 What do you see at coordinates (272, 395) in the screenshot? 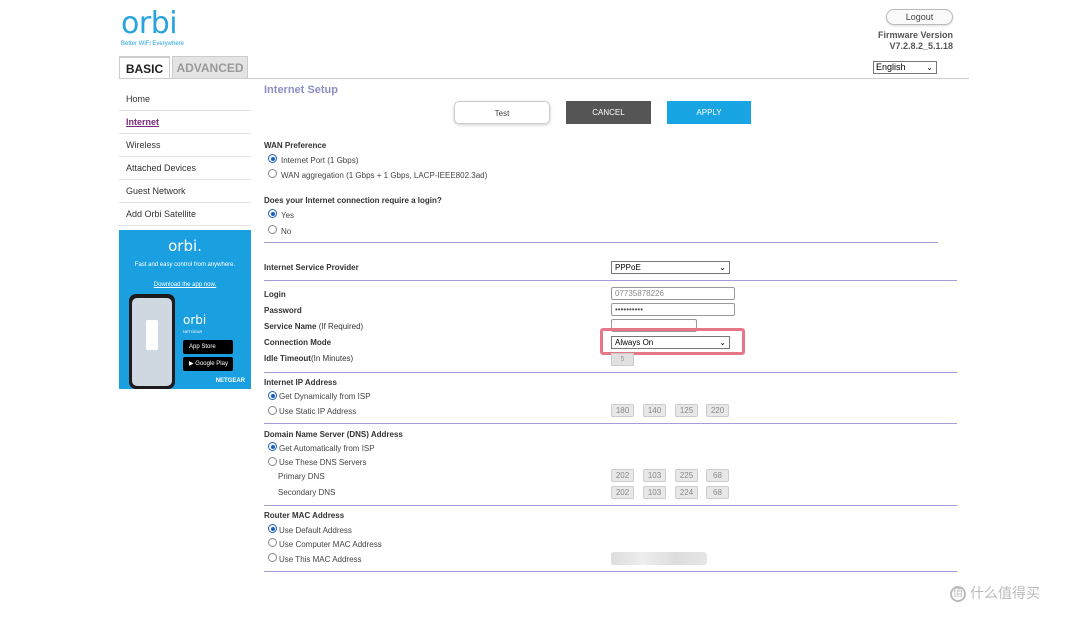
I see `ip-dynamic-radio` at bounding box center [272, 395].